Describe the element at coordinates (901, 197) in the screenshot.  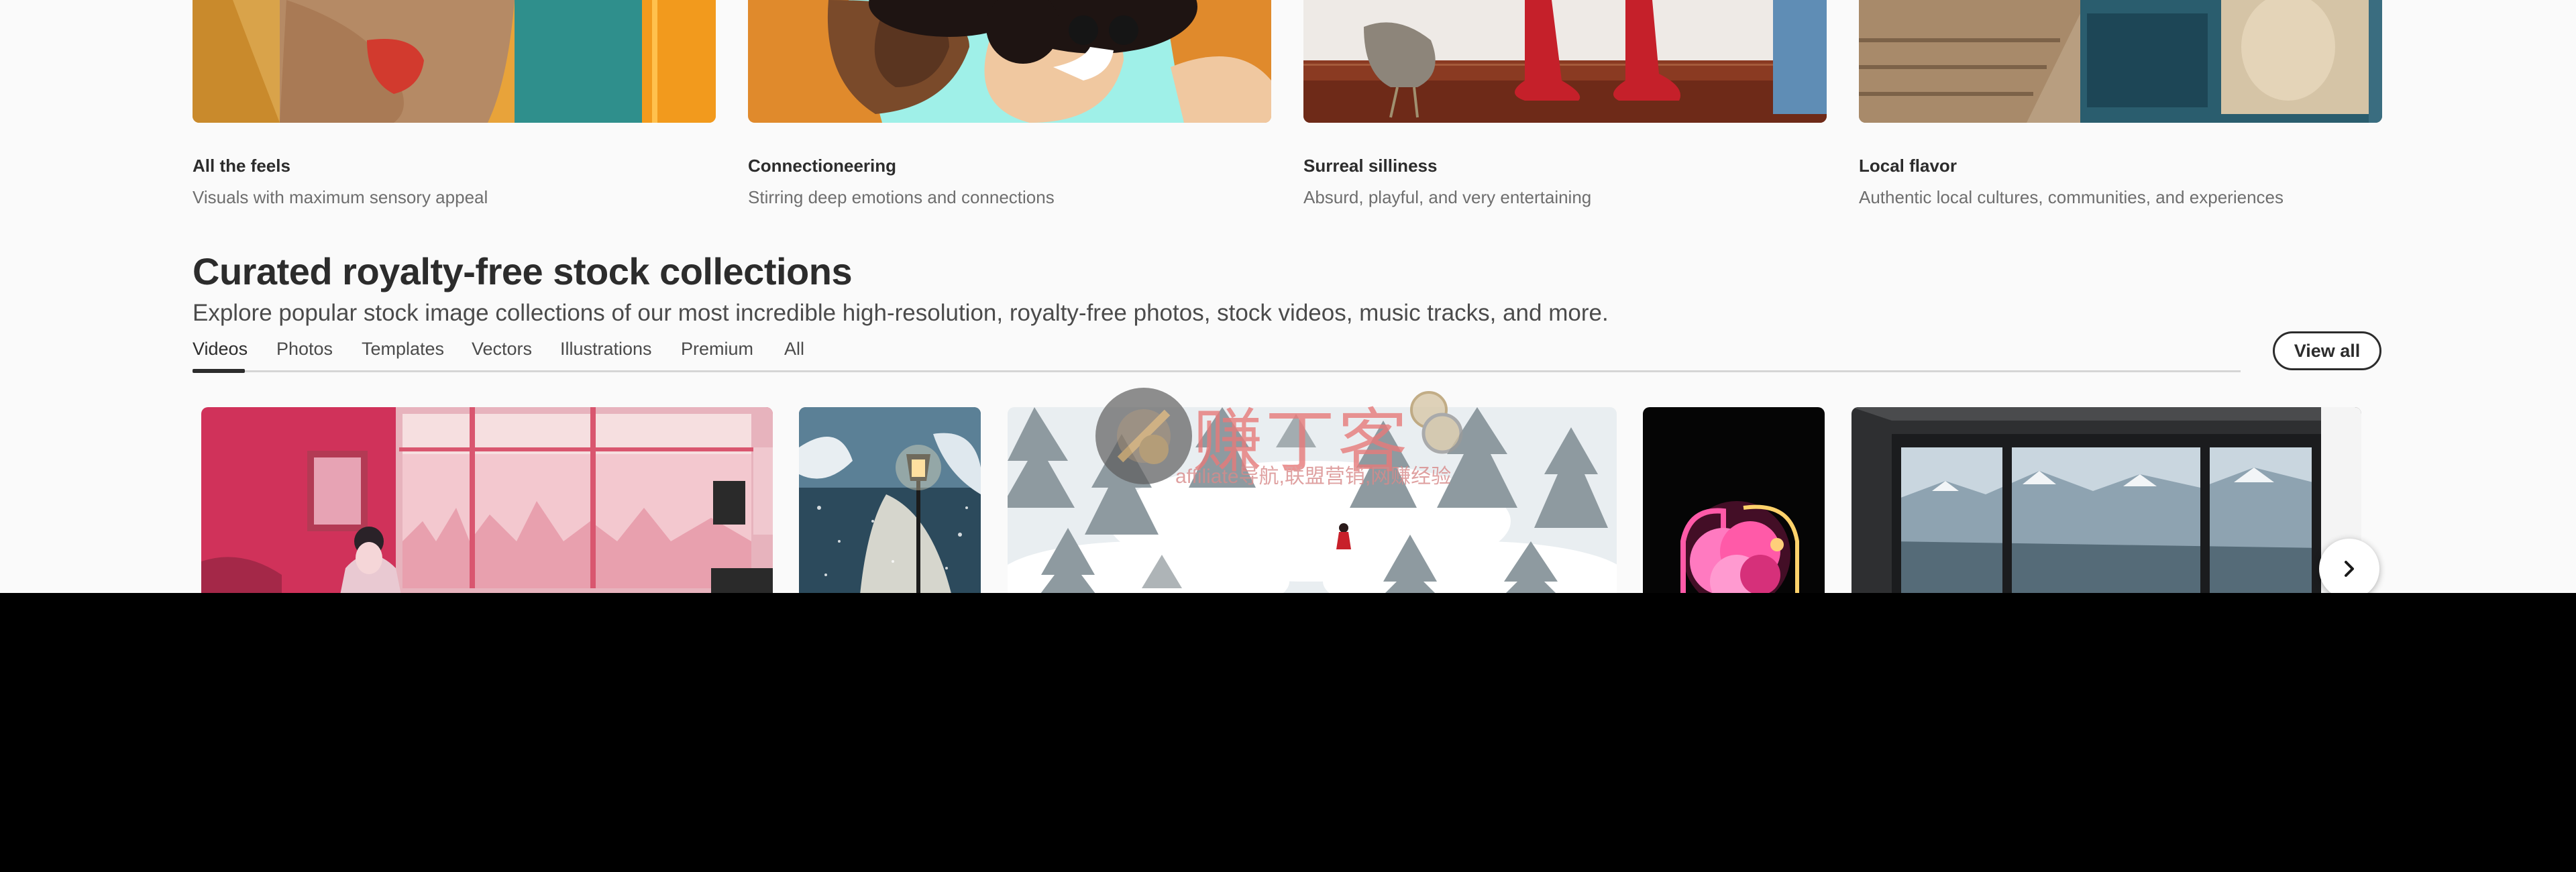
I see `feature-card-description: Stirring deep emotions and connections` at that location.